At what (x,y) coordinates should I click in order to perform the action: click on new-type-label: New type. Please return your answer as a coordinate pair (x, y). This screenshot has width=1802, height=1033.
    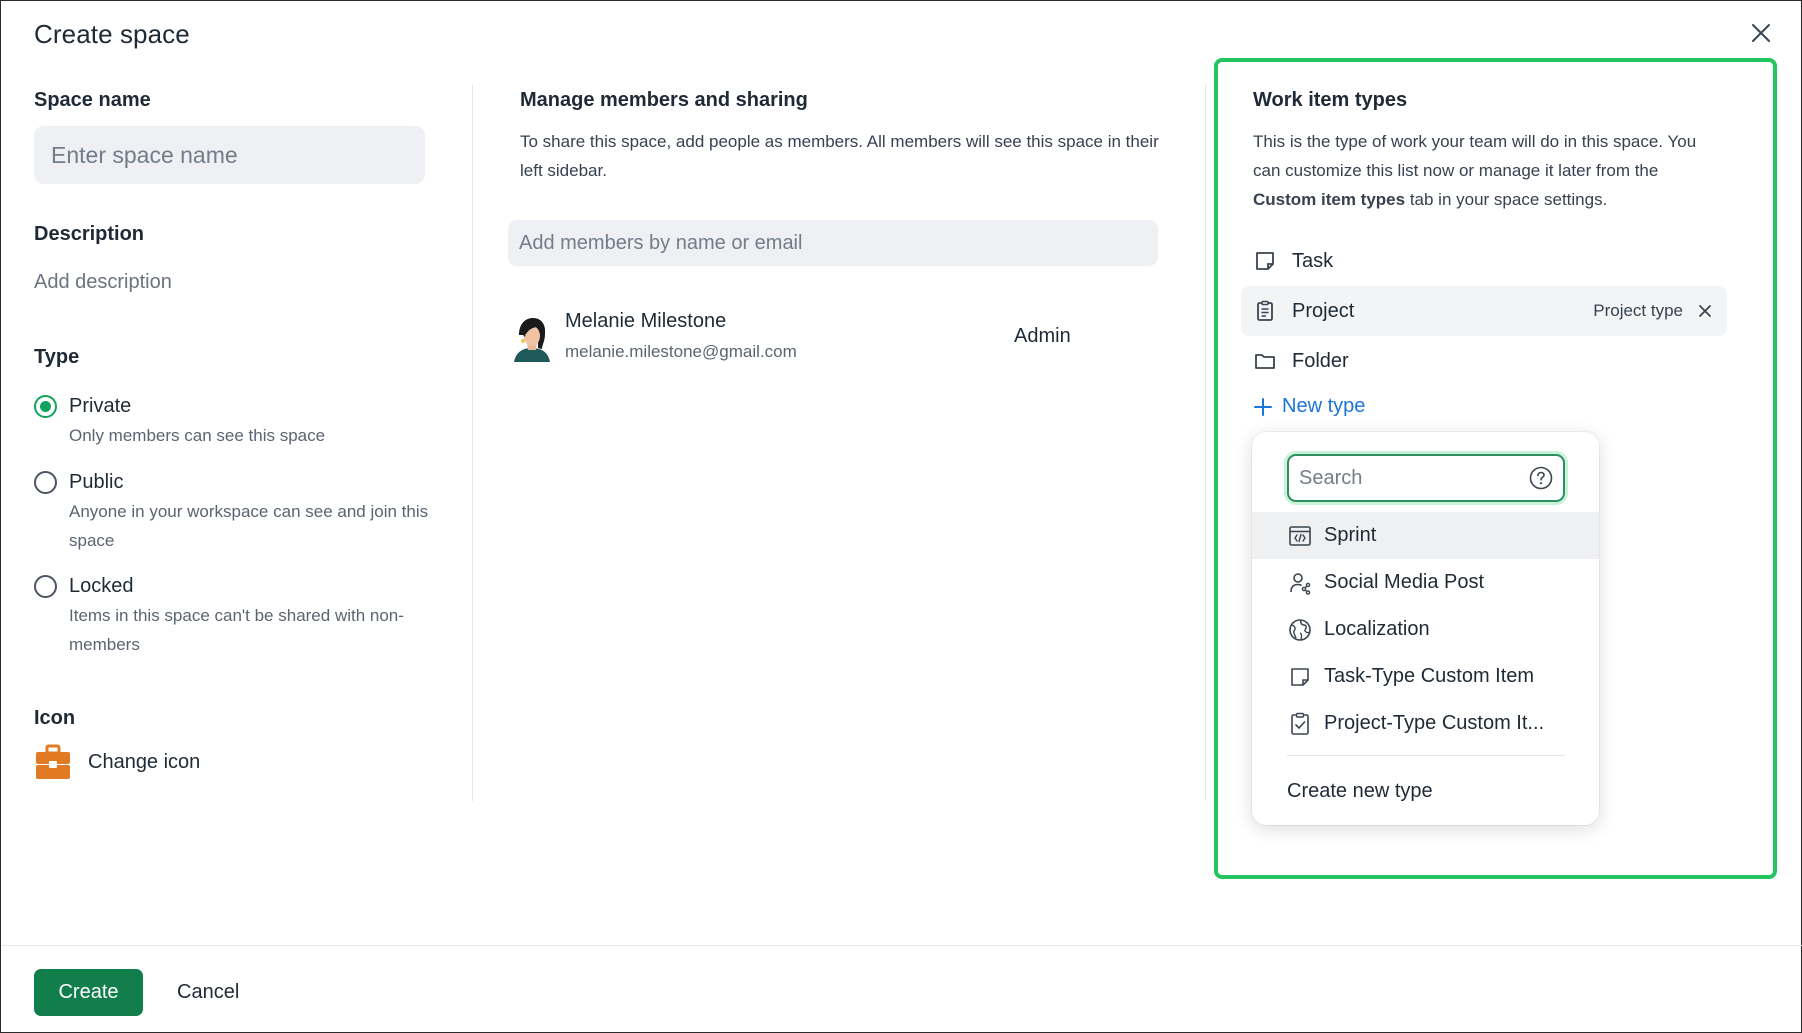
    Looking at the image, I should click on (1324, 406).